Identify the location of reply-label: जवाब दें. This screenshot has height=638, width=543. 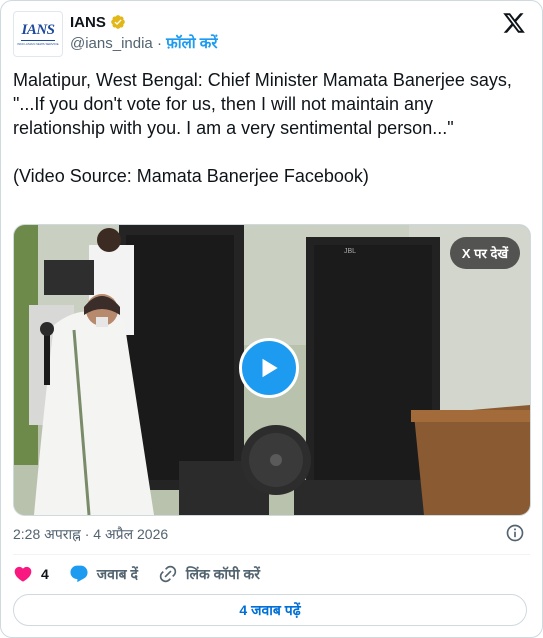
(117, 573).